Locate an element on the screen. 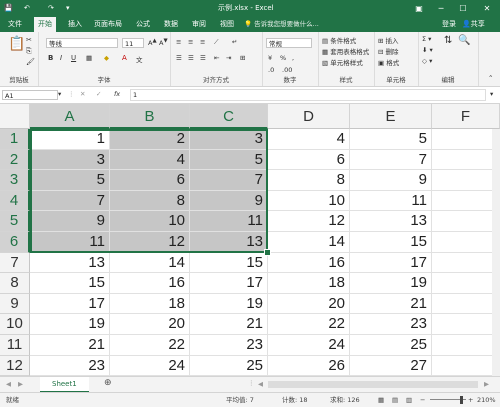 This screenshot has width=500, height=407. row-header-2: 2 is located at coordinates (15, 160).